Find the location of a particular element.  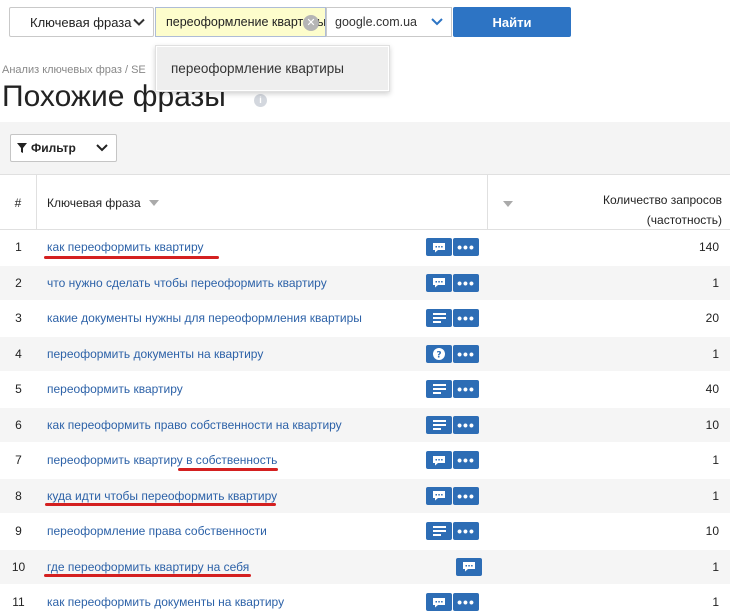

question-icon: ? is located at coordinates (439, 353).